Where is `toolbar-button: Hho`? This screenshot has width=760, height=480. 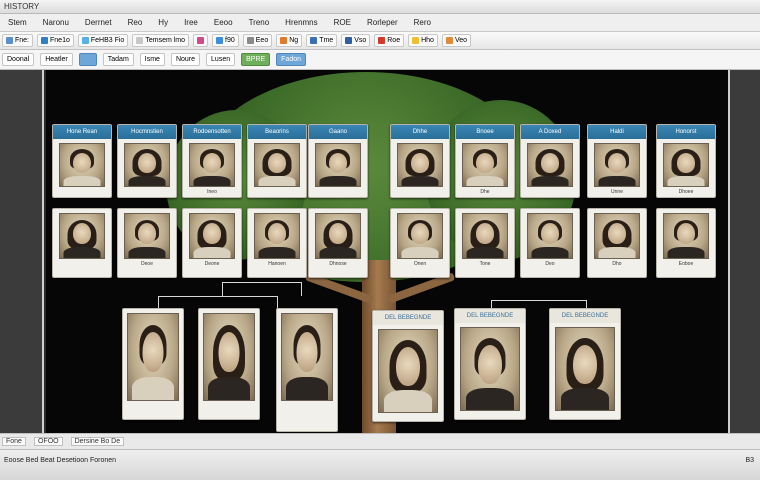
toolbar-button: Hho is located at coordinates (423, 40).